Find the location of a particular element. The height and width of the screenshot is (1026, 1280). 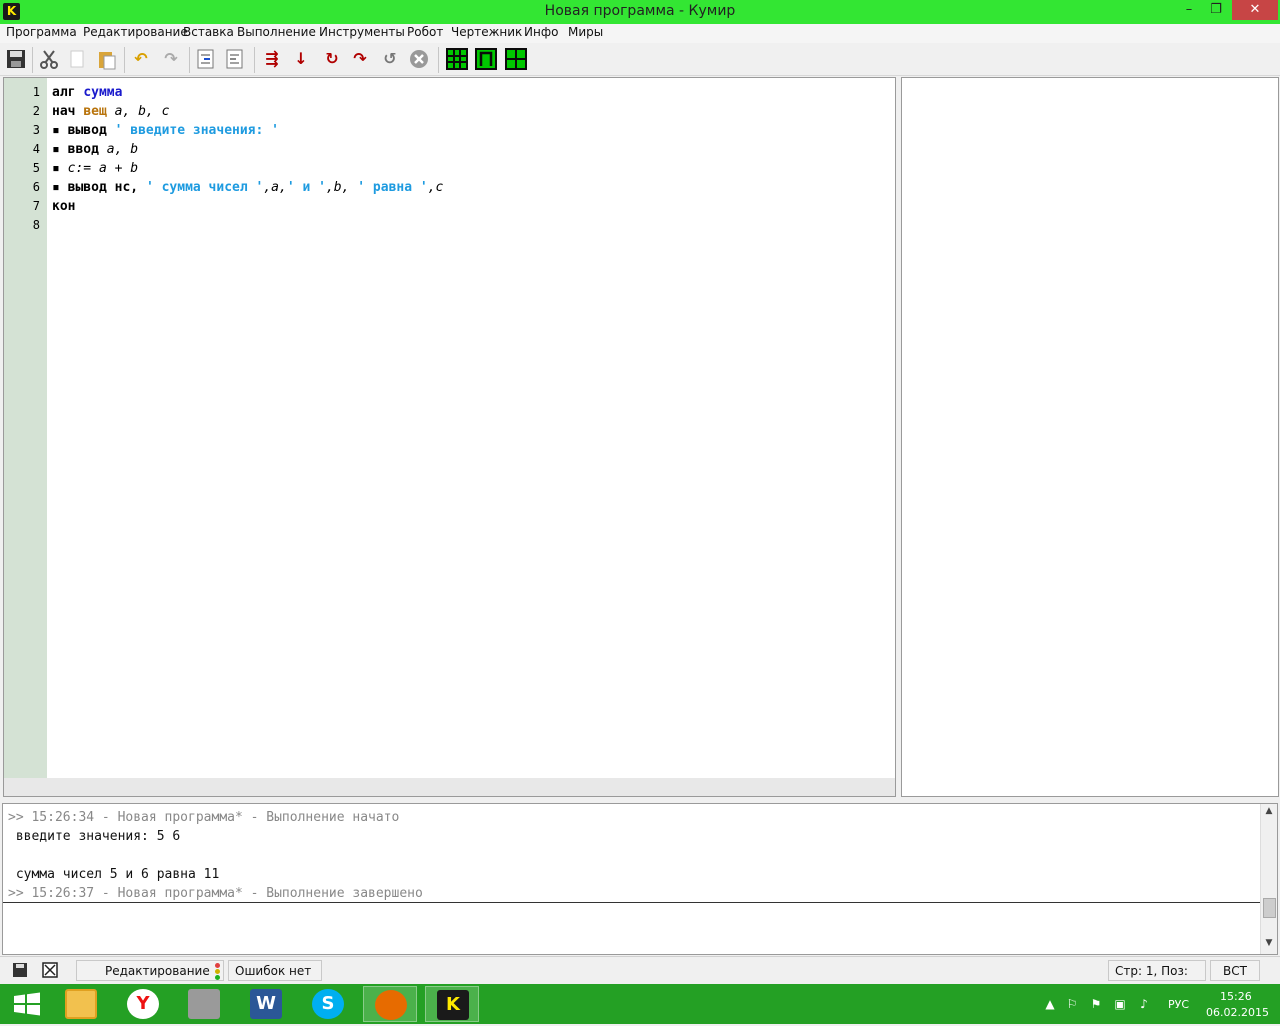

skype-icon: S is located at coordinates (328, 1004).